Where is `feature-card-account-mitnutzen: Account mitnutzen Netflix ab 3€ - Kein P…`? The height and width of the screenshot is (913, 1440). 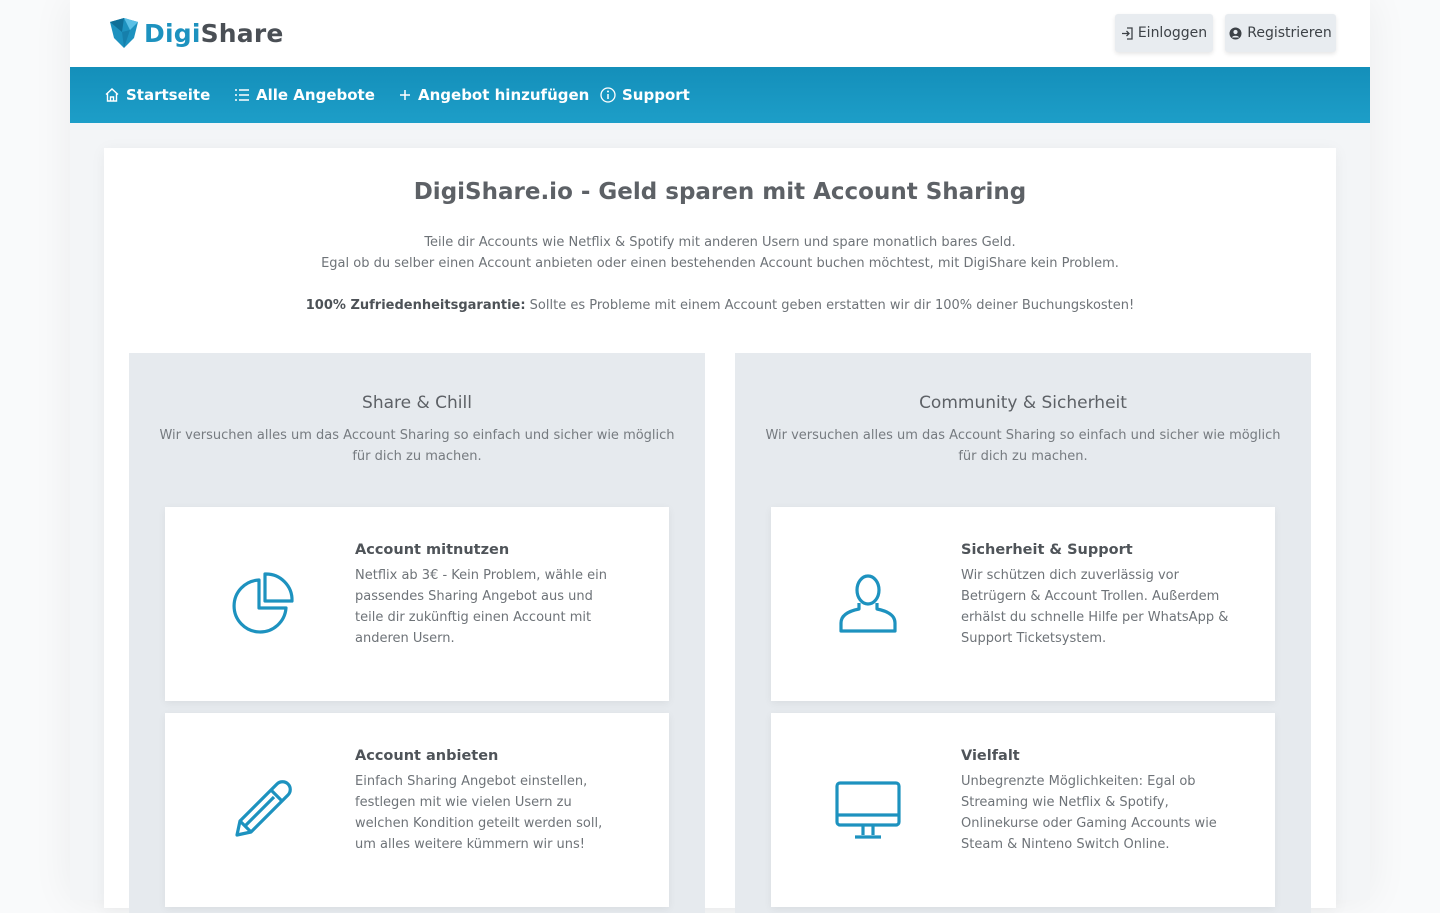 feature-card-account-mitnutzen: Account mitnutzen Netflix ab 3€ - Kein P… is located at coordinates (417, 604).